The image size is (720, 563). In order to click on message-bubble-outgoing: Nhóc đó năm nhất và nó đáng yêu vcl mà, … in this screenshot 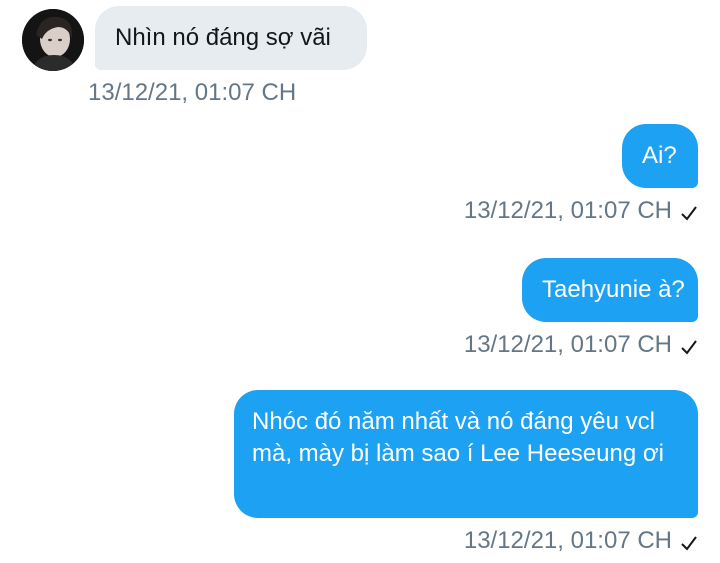, I will do `click(466, 454)`.